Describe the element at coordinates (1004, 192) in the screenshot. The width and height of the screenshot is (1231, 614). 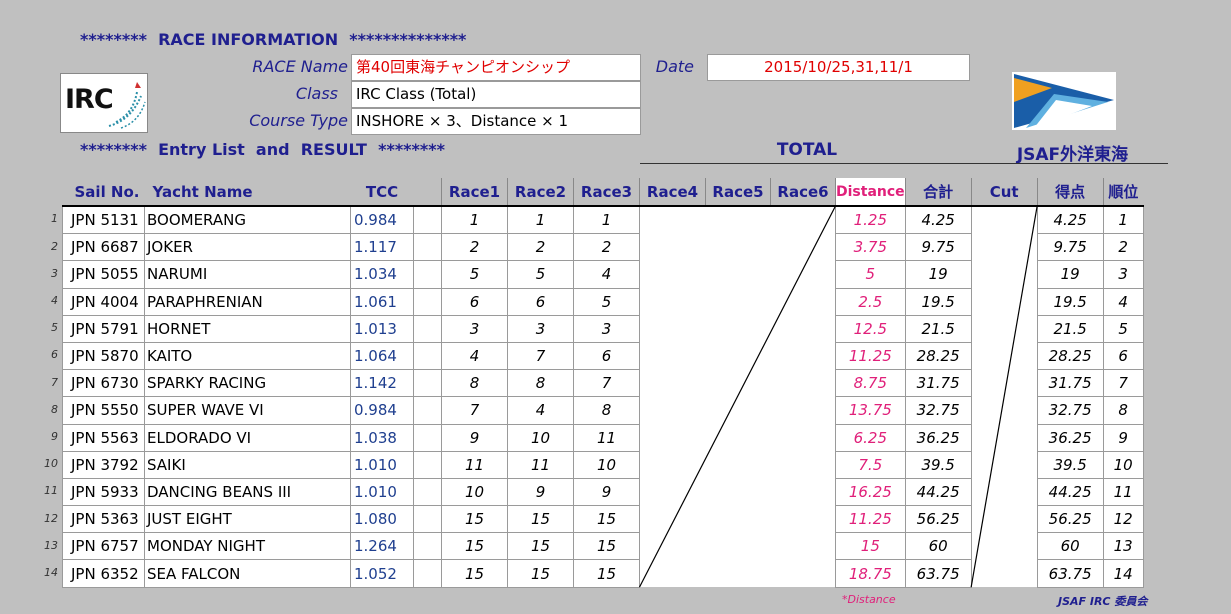
I see `col-cut: Cut` at that location.